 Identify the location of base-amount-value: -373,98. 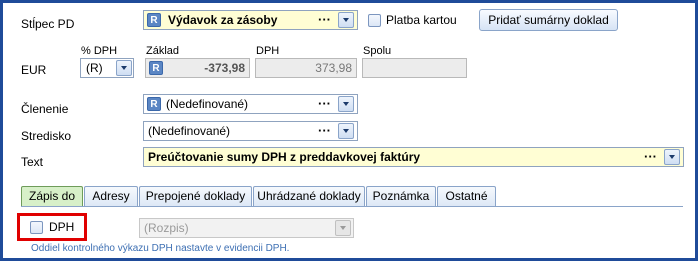
(224, 68).